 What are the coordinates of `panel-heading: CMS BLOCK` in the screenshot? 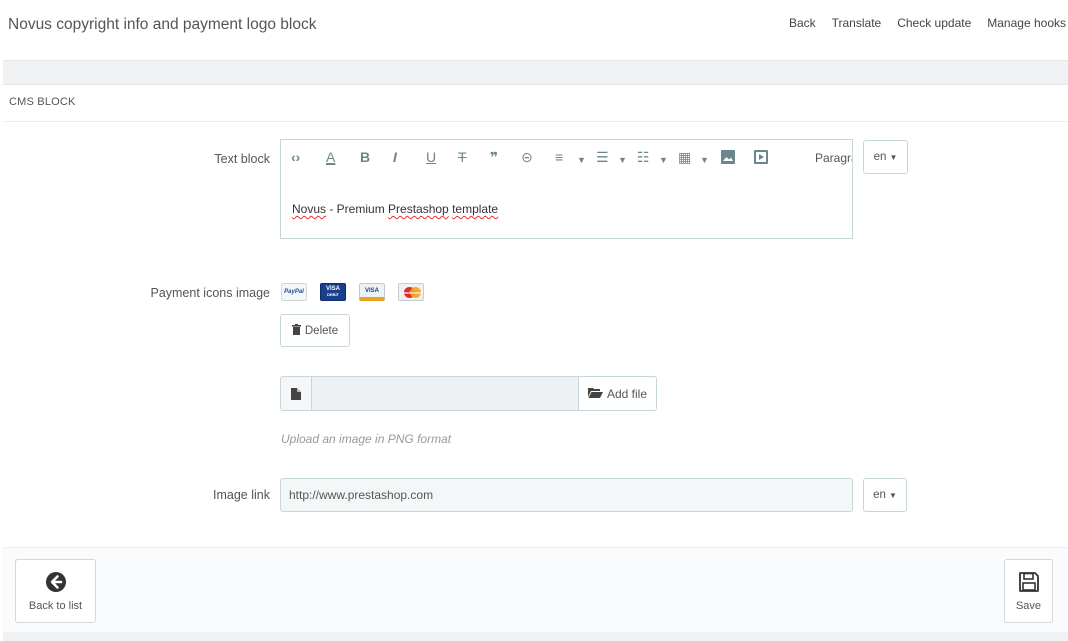 It's located at (535, 104).